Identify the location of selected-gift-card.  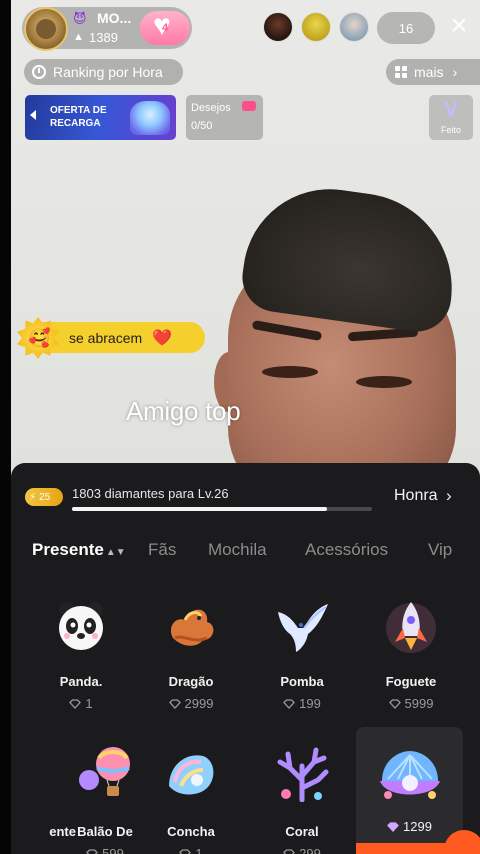
(409, 790).